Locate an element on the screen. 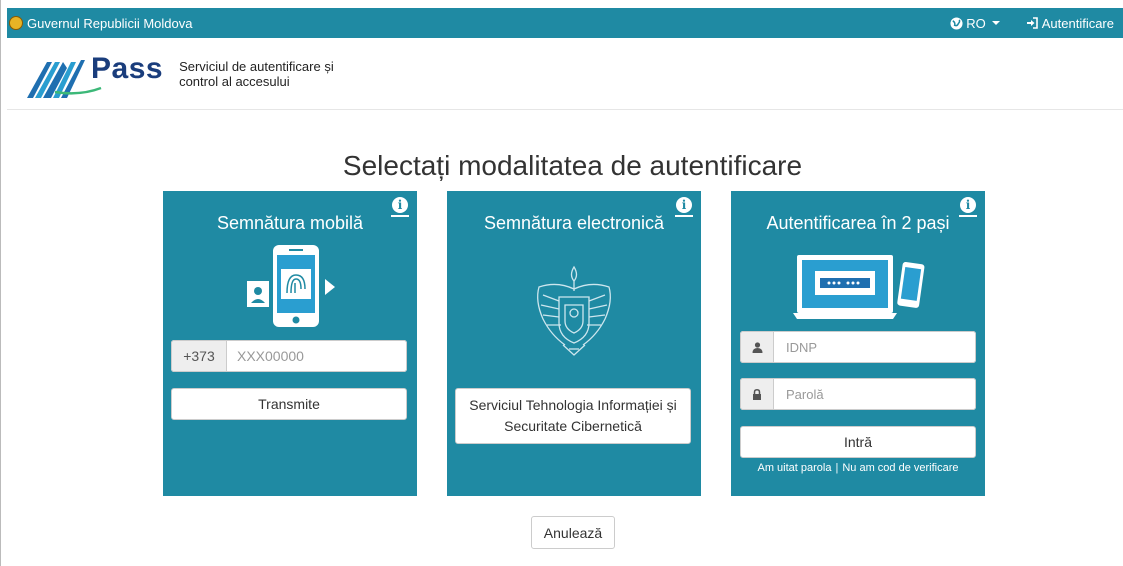  government-label: Guvernul Republicii Moldova is located at coordinates (110, 23).